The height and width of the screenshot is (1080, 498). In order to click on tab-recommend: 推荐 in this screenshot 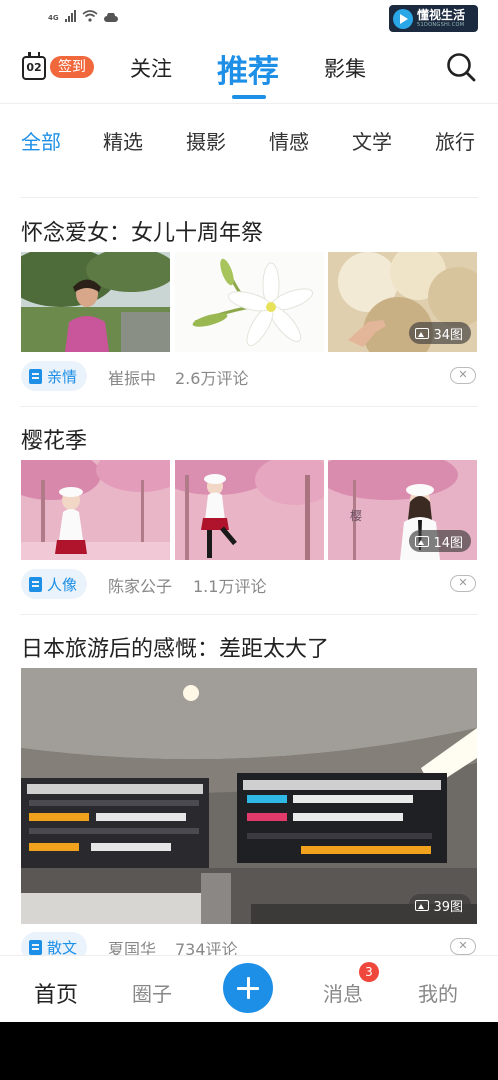, I will do `click(248, 68)`.